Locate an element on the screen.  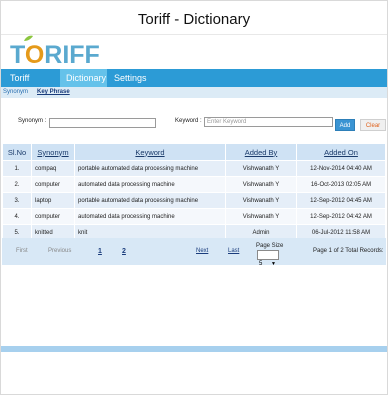
main-nav: Toriff Search Dictionary Settings is located at coordinates (194, 85).